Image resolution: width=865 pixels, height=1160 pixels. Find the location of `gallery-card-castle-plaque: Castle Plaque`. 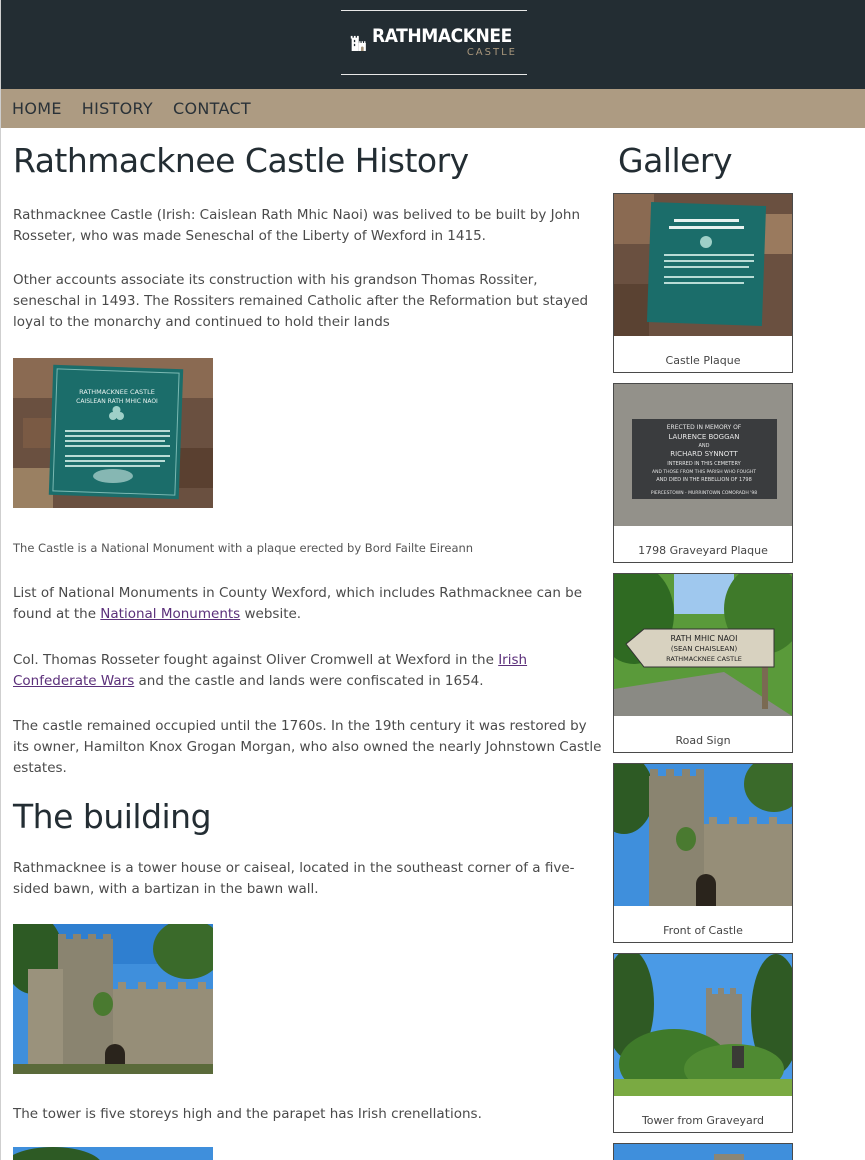

gallery-card-castle-plaque: Castle Plaque is located at coordinates (703, 283).